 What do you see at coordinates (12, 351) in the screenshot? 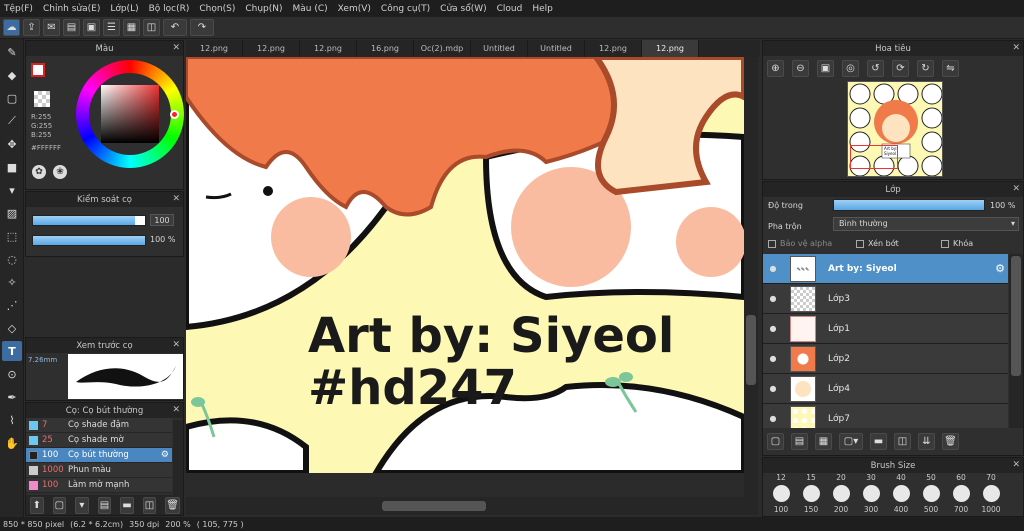
I see `text-tool-icon: T` at bounding box center [12, 351].